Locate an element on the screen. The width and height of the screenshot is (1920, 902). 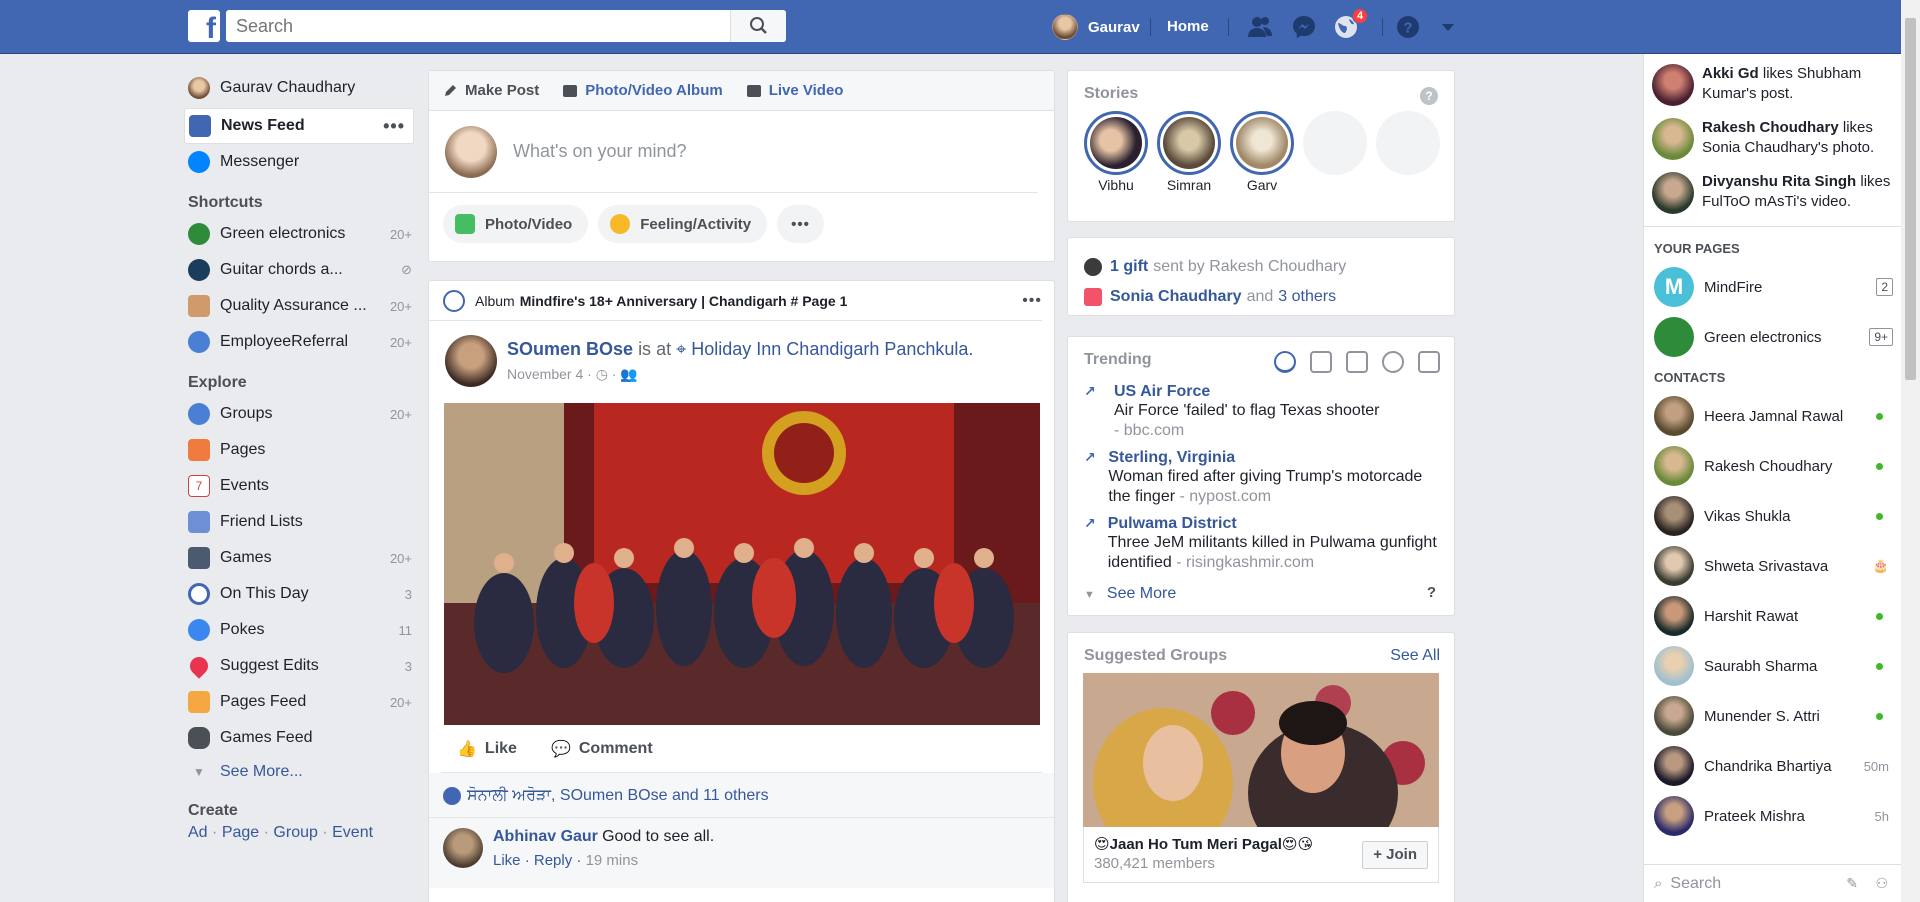
friend-requests-icon is located at coordinates (1260, 27).